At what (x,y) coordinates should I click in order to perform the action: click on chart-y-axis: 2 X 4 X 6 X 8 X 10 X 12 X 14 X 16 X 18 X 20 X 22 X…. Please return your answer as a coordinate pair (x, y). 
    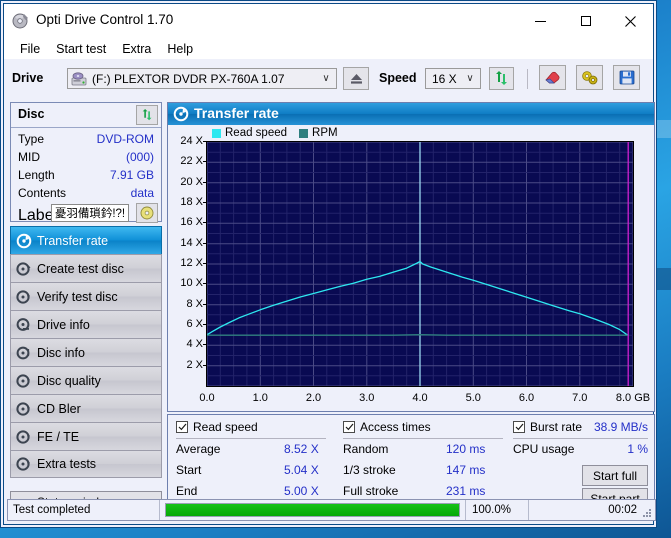
    Looking at the image, I should click on (187, 262).